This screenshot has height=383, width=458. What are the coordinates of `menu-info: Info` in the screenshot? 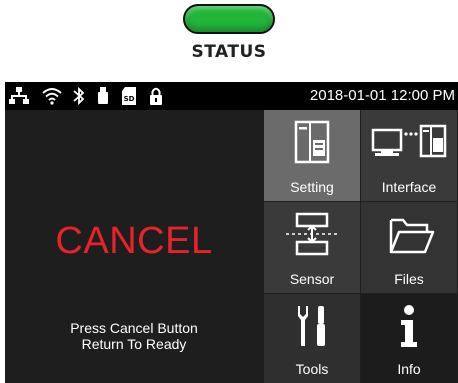 It's located at (409, 338).